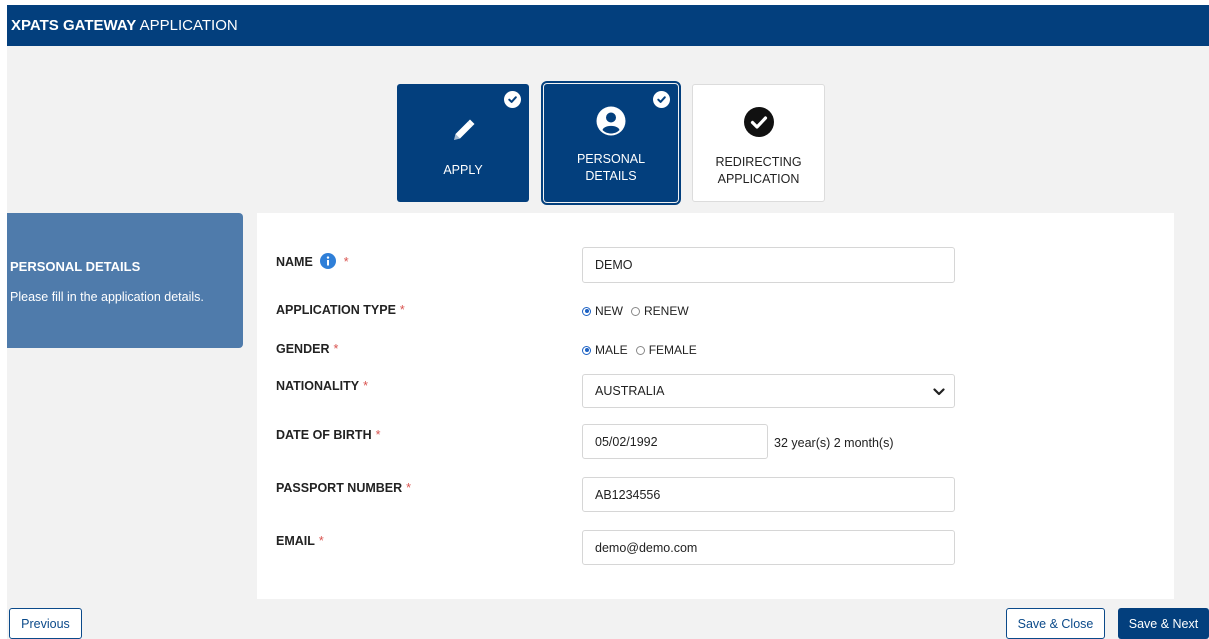 This screenshot has width=1209, height=639. I want to click on date-of-birth-value: 05/02/1992, so click(626, 441).